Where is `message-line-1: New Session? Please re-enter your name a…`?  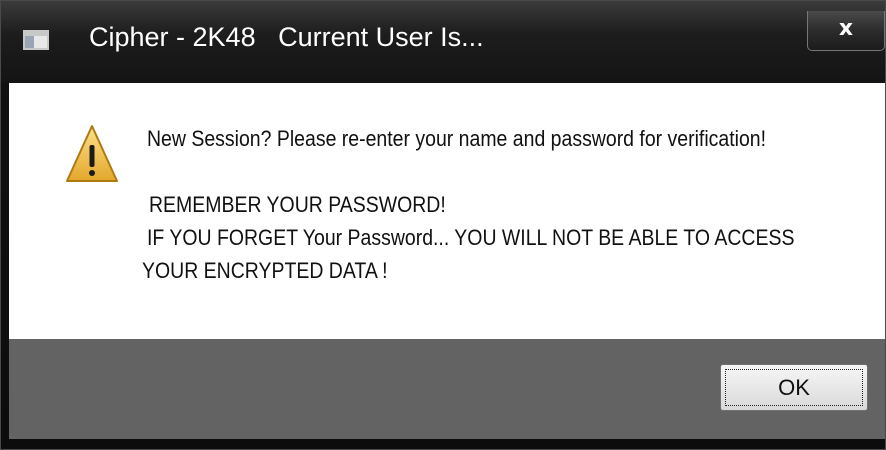 message-line-1: New Session? Please re-enter your name a… is located at coordinates (457, 138).